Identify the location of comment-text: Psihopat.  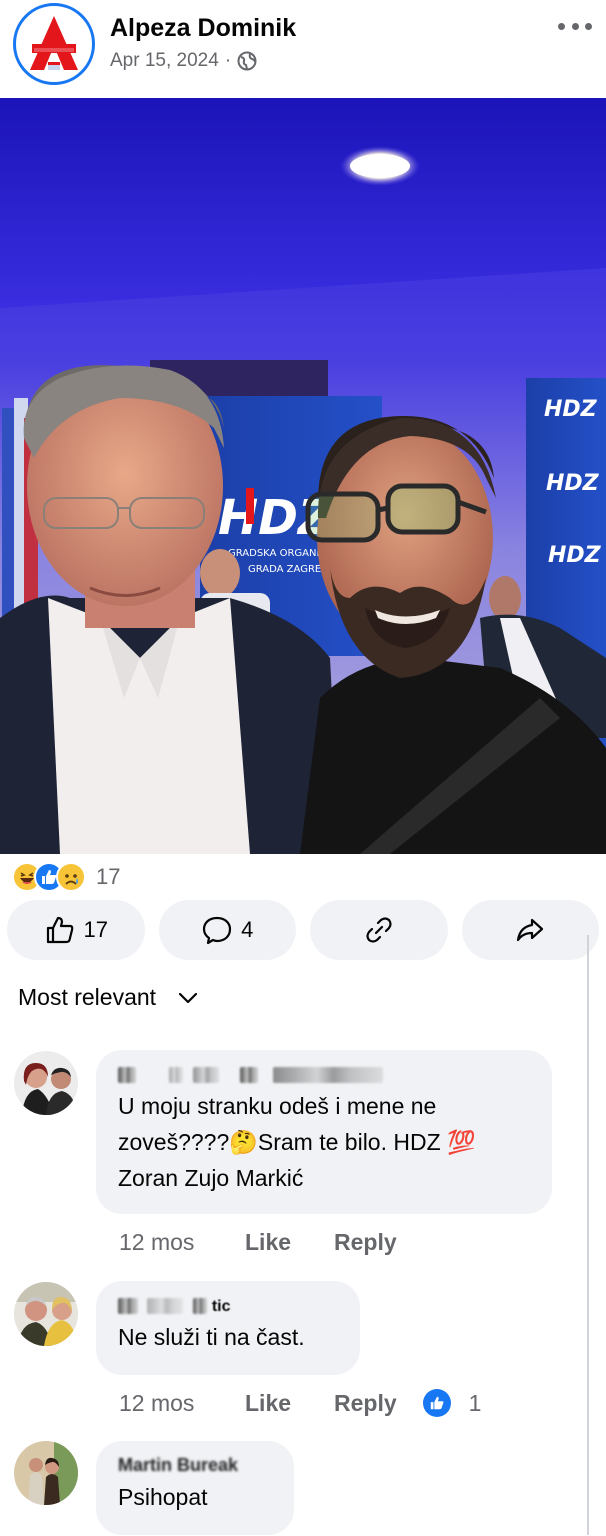
(195, 1497).